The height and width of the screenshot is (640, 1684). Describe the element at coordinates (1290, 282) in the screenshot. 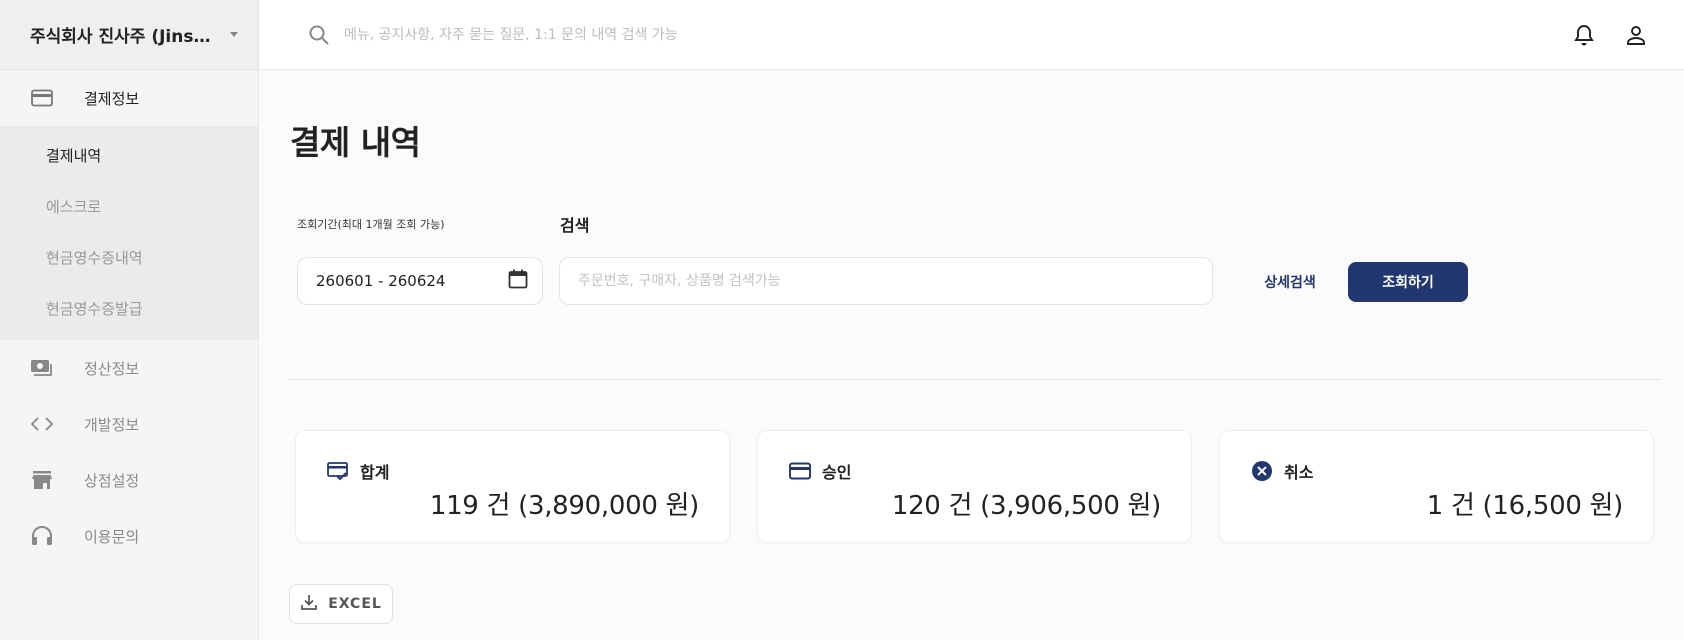

I see `detail-search-button: 상세검색` at that location.